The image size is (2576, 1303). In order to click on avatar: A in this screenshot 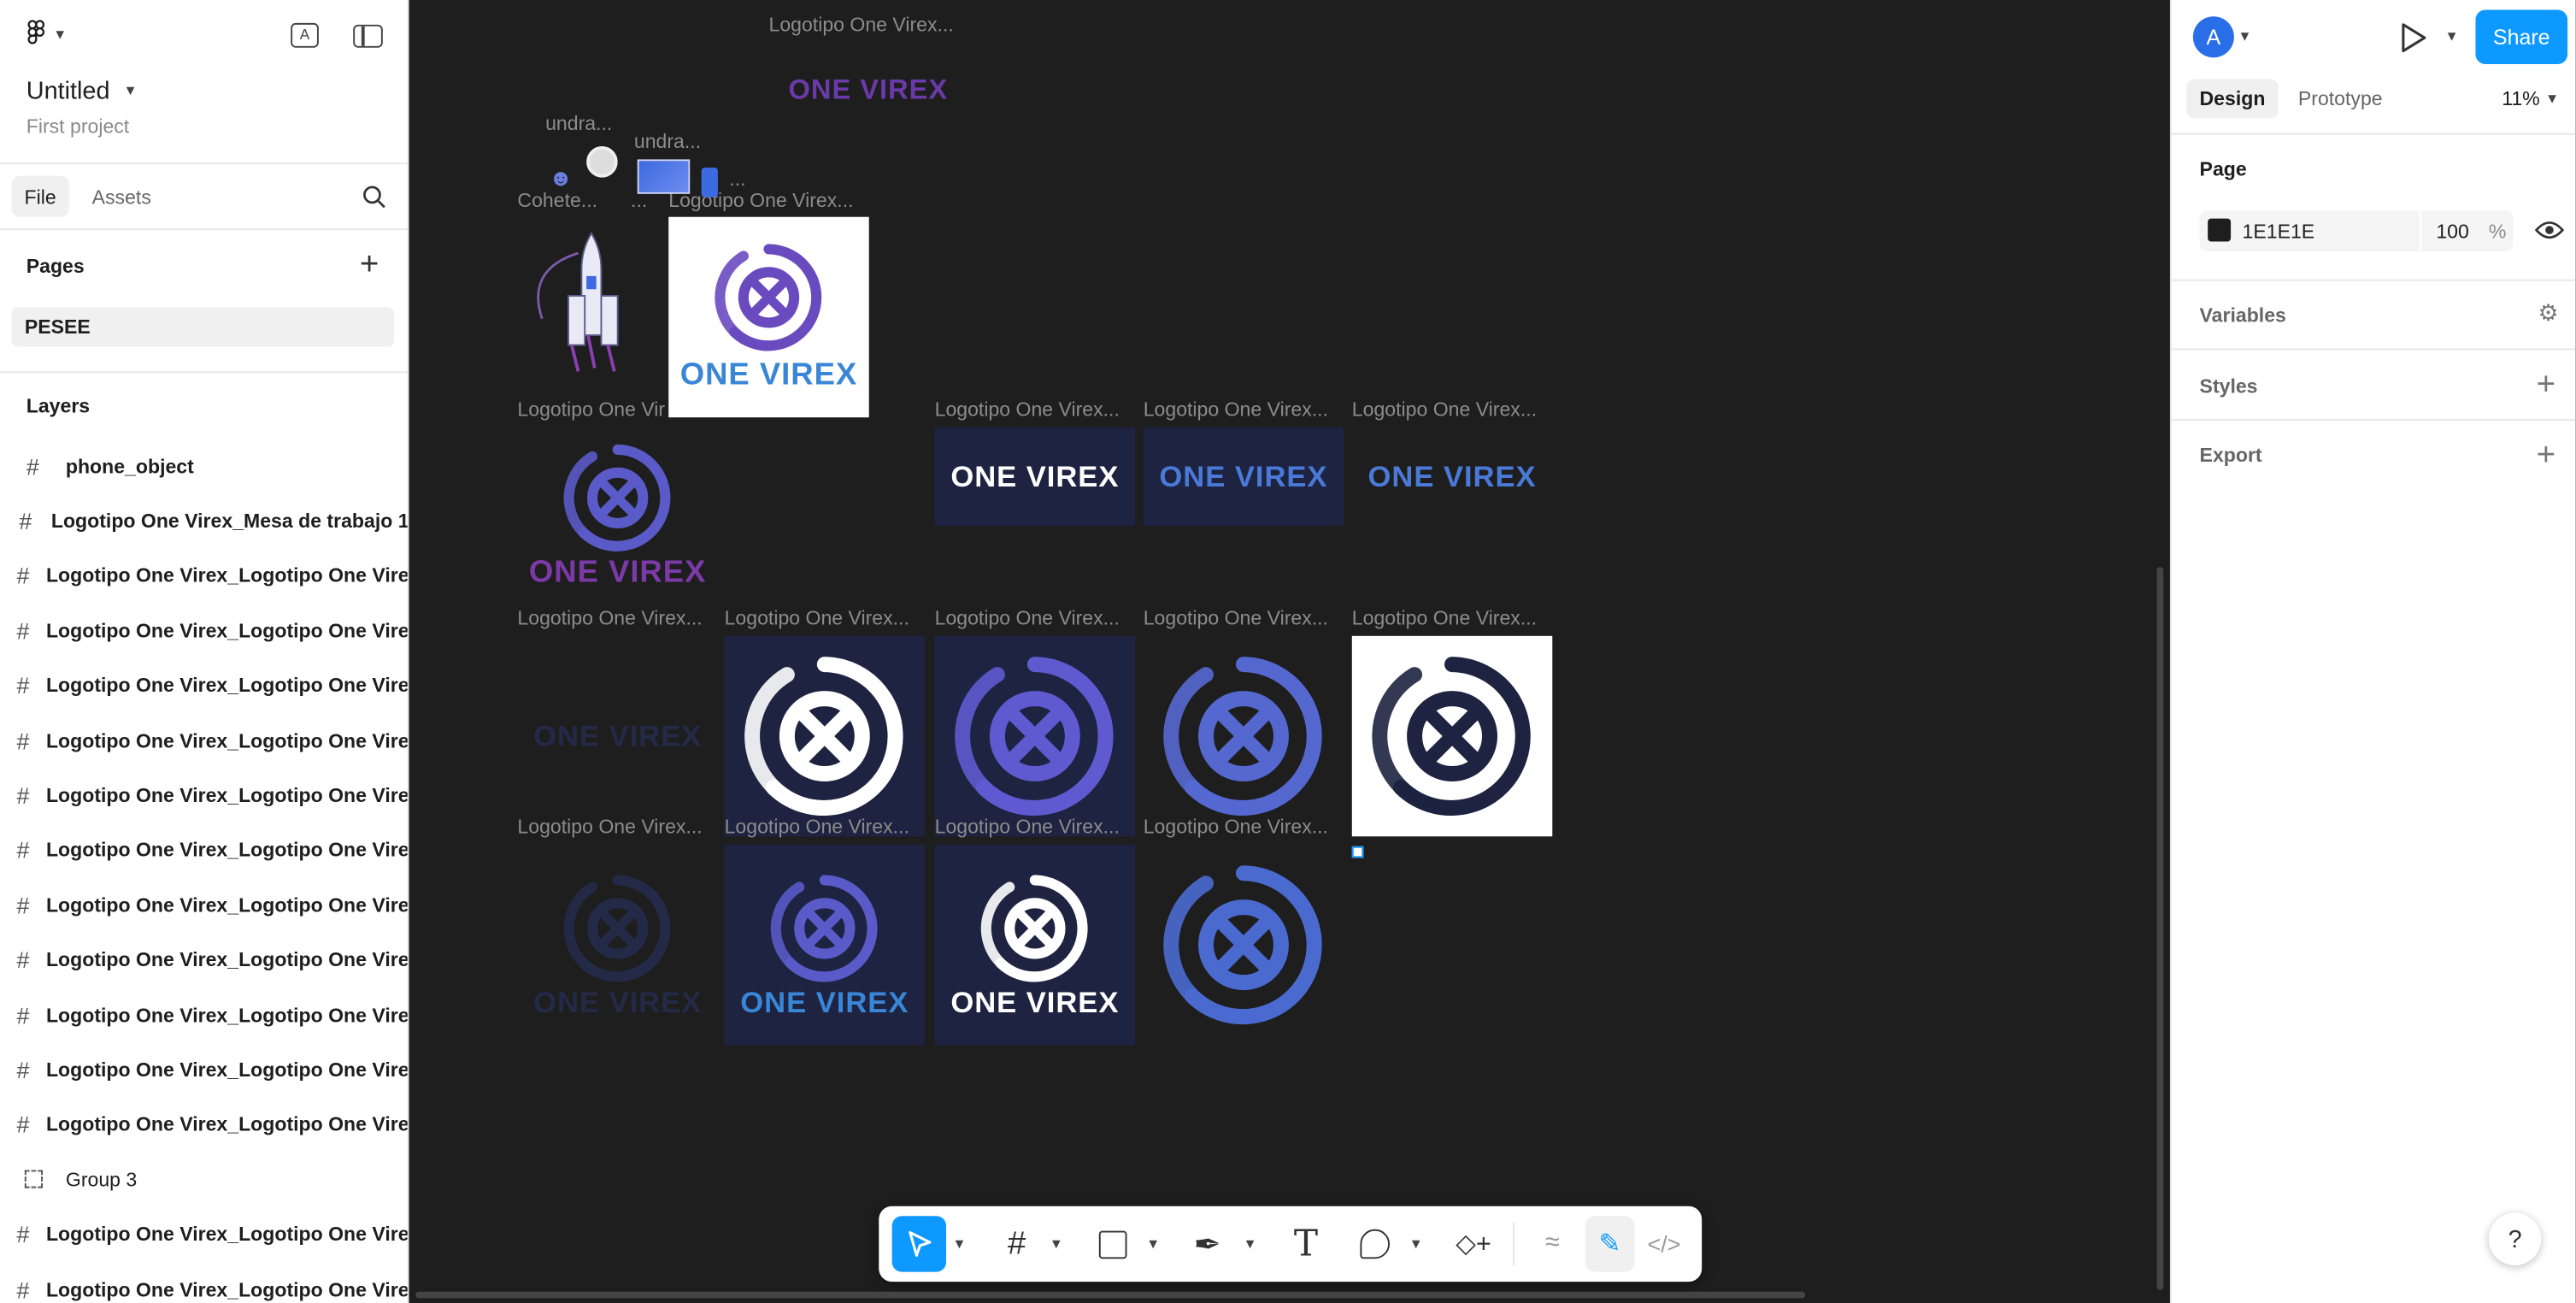, I will do `click(2213, 37)`.